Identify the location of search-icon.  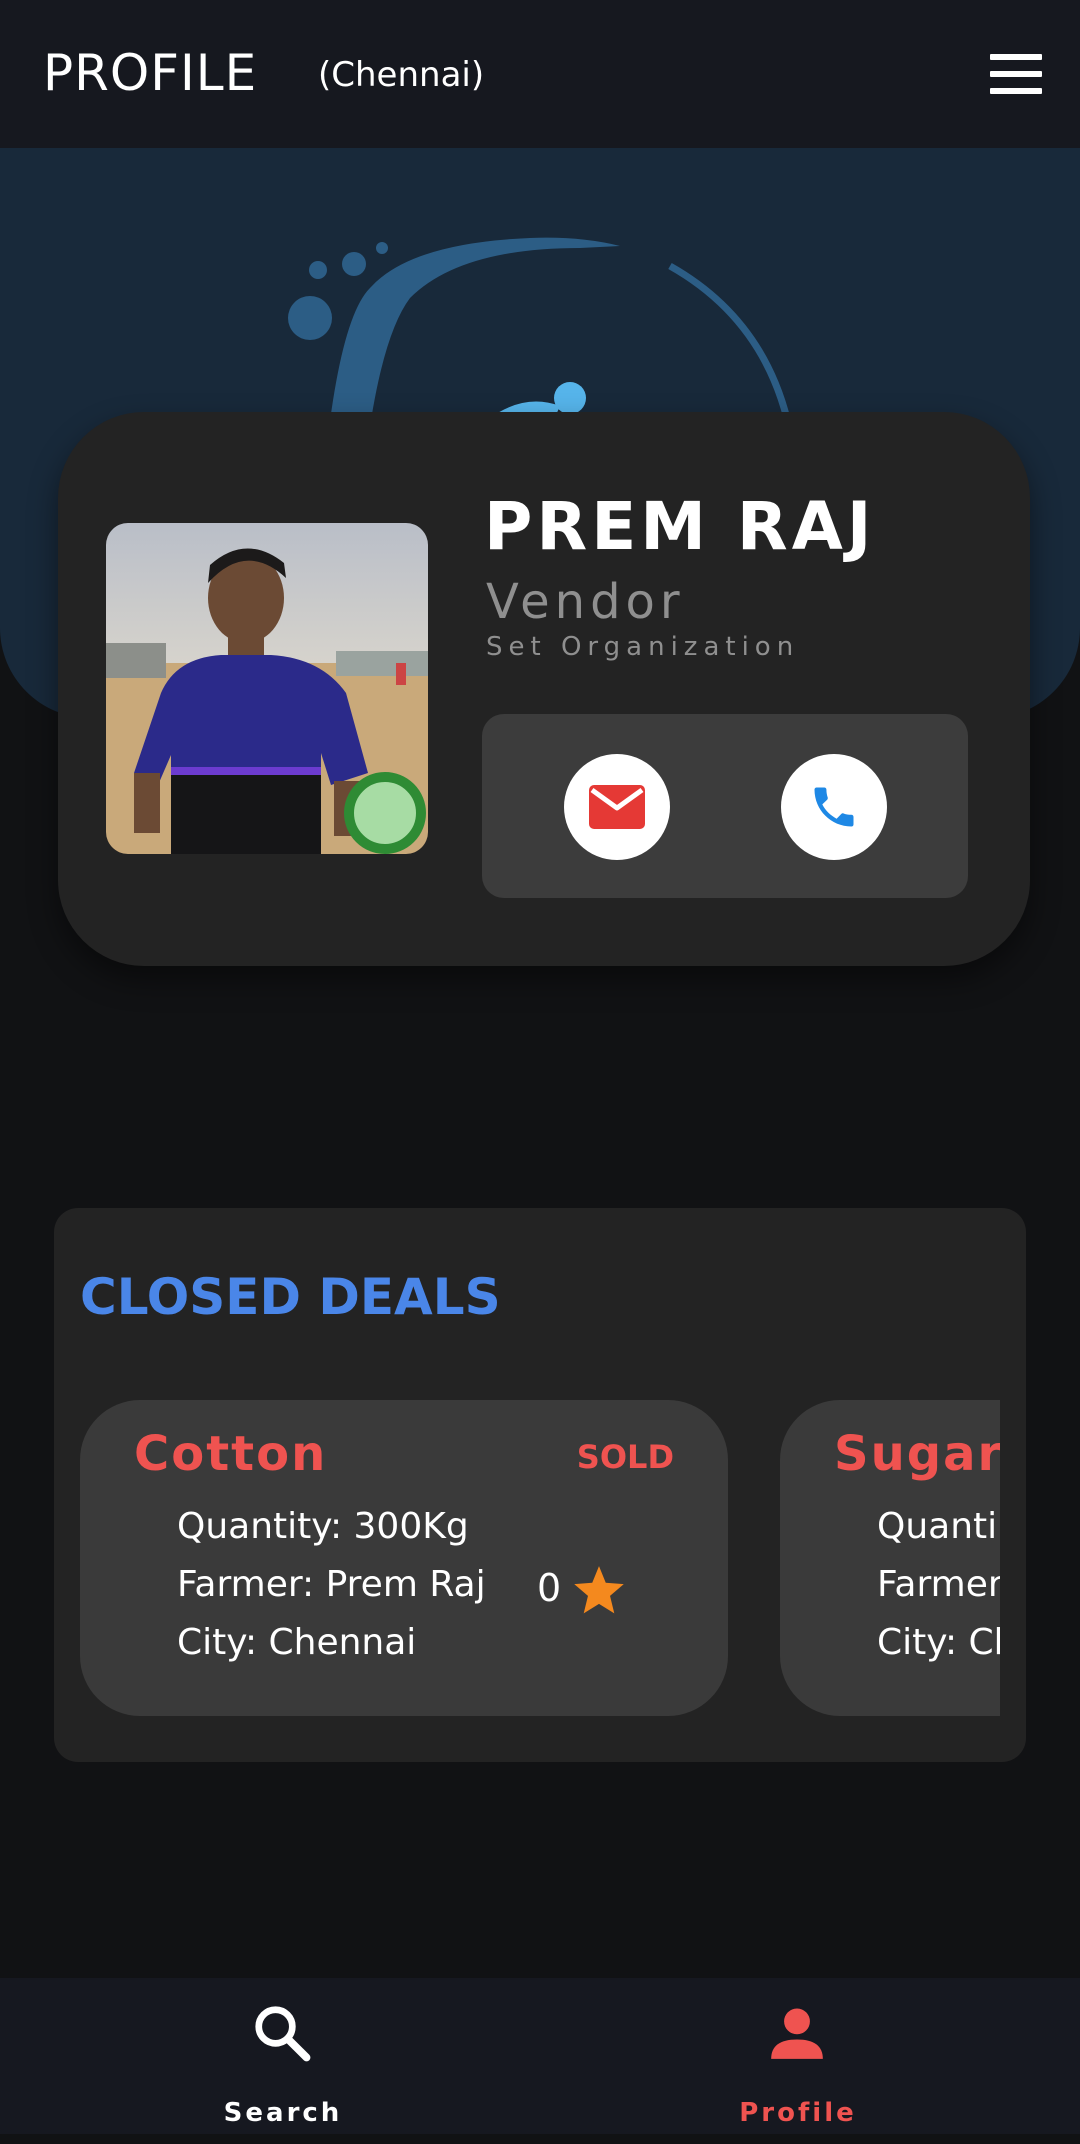
(283, 2034).